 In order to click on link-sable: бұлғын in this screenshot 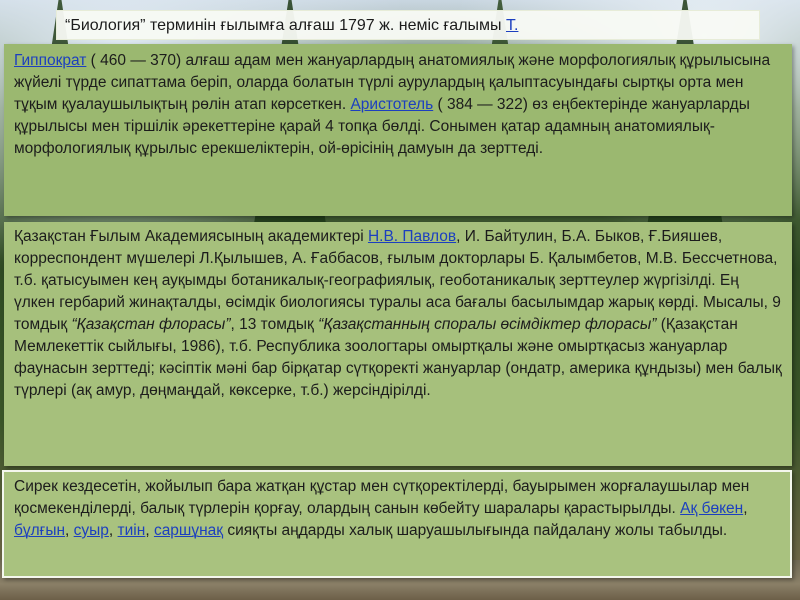, I will do `click(39, 530)`.